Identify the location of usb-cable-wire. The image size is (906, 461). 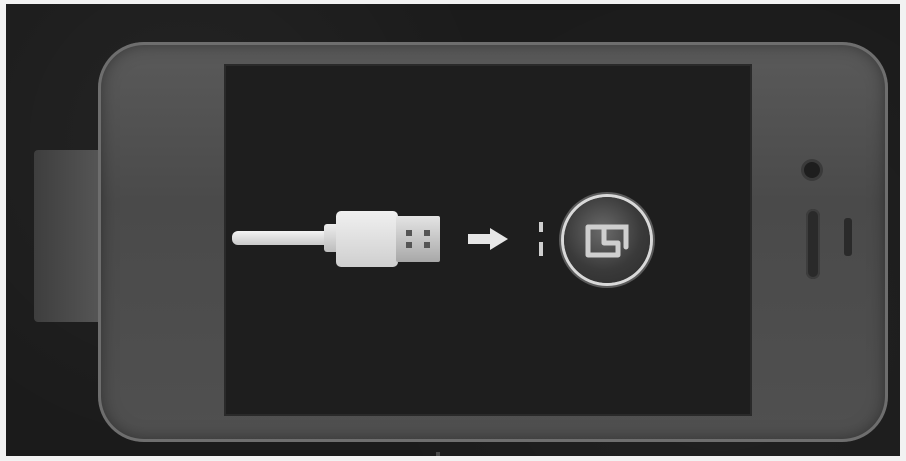
(284, 238).